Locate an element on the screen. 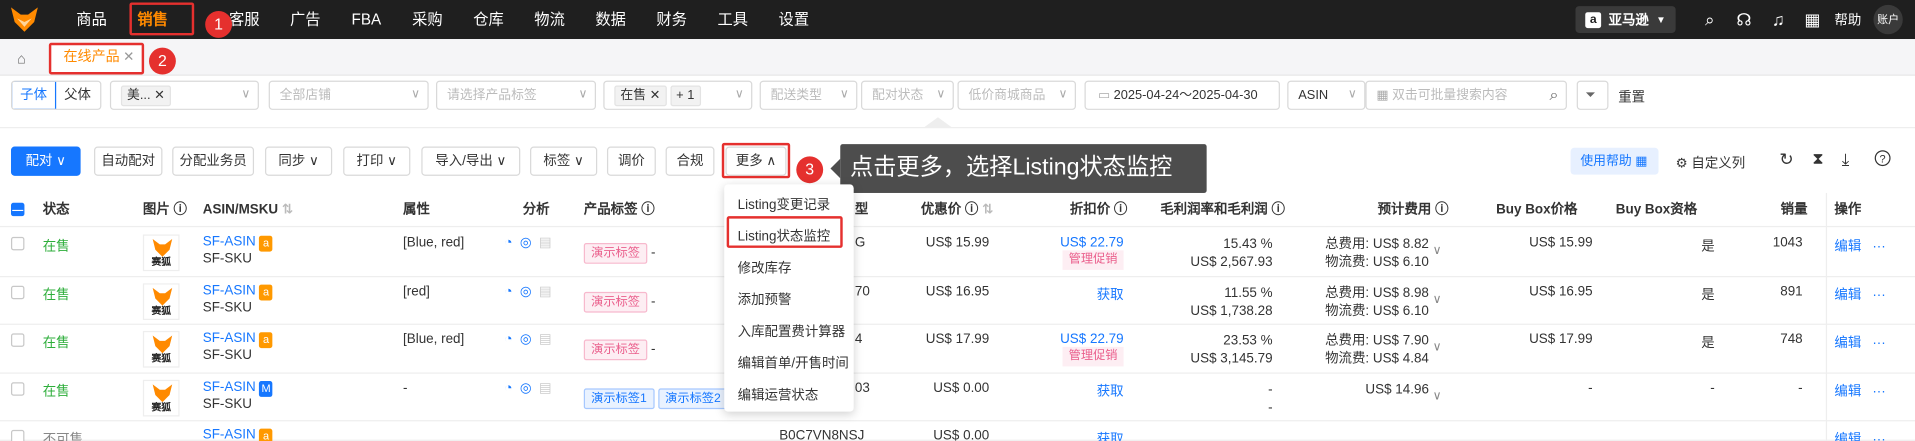  tag-button: 标签 ∨ is located at coordinates (564, 161).